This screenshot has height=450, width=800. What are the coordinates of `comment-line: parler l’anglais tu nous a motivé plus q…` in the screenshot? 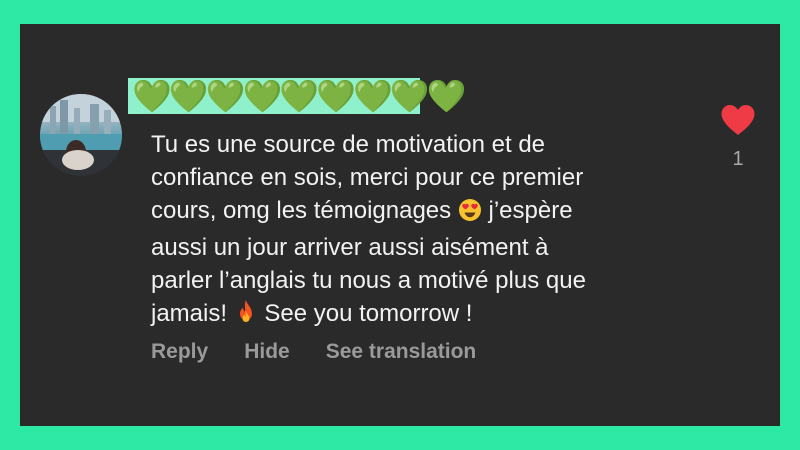 It's located at (368, 280).